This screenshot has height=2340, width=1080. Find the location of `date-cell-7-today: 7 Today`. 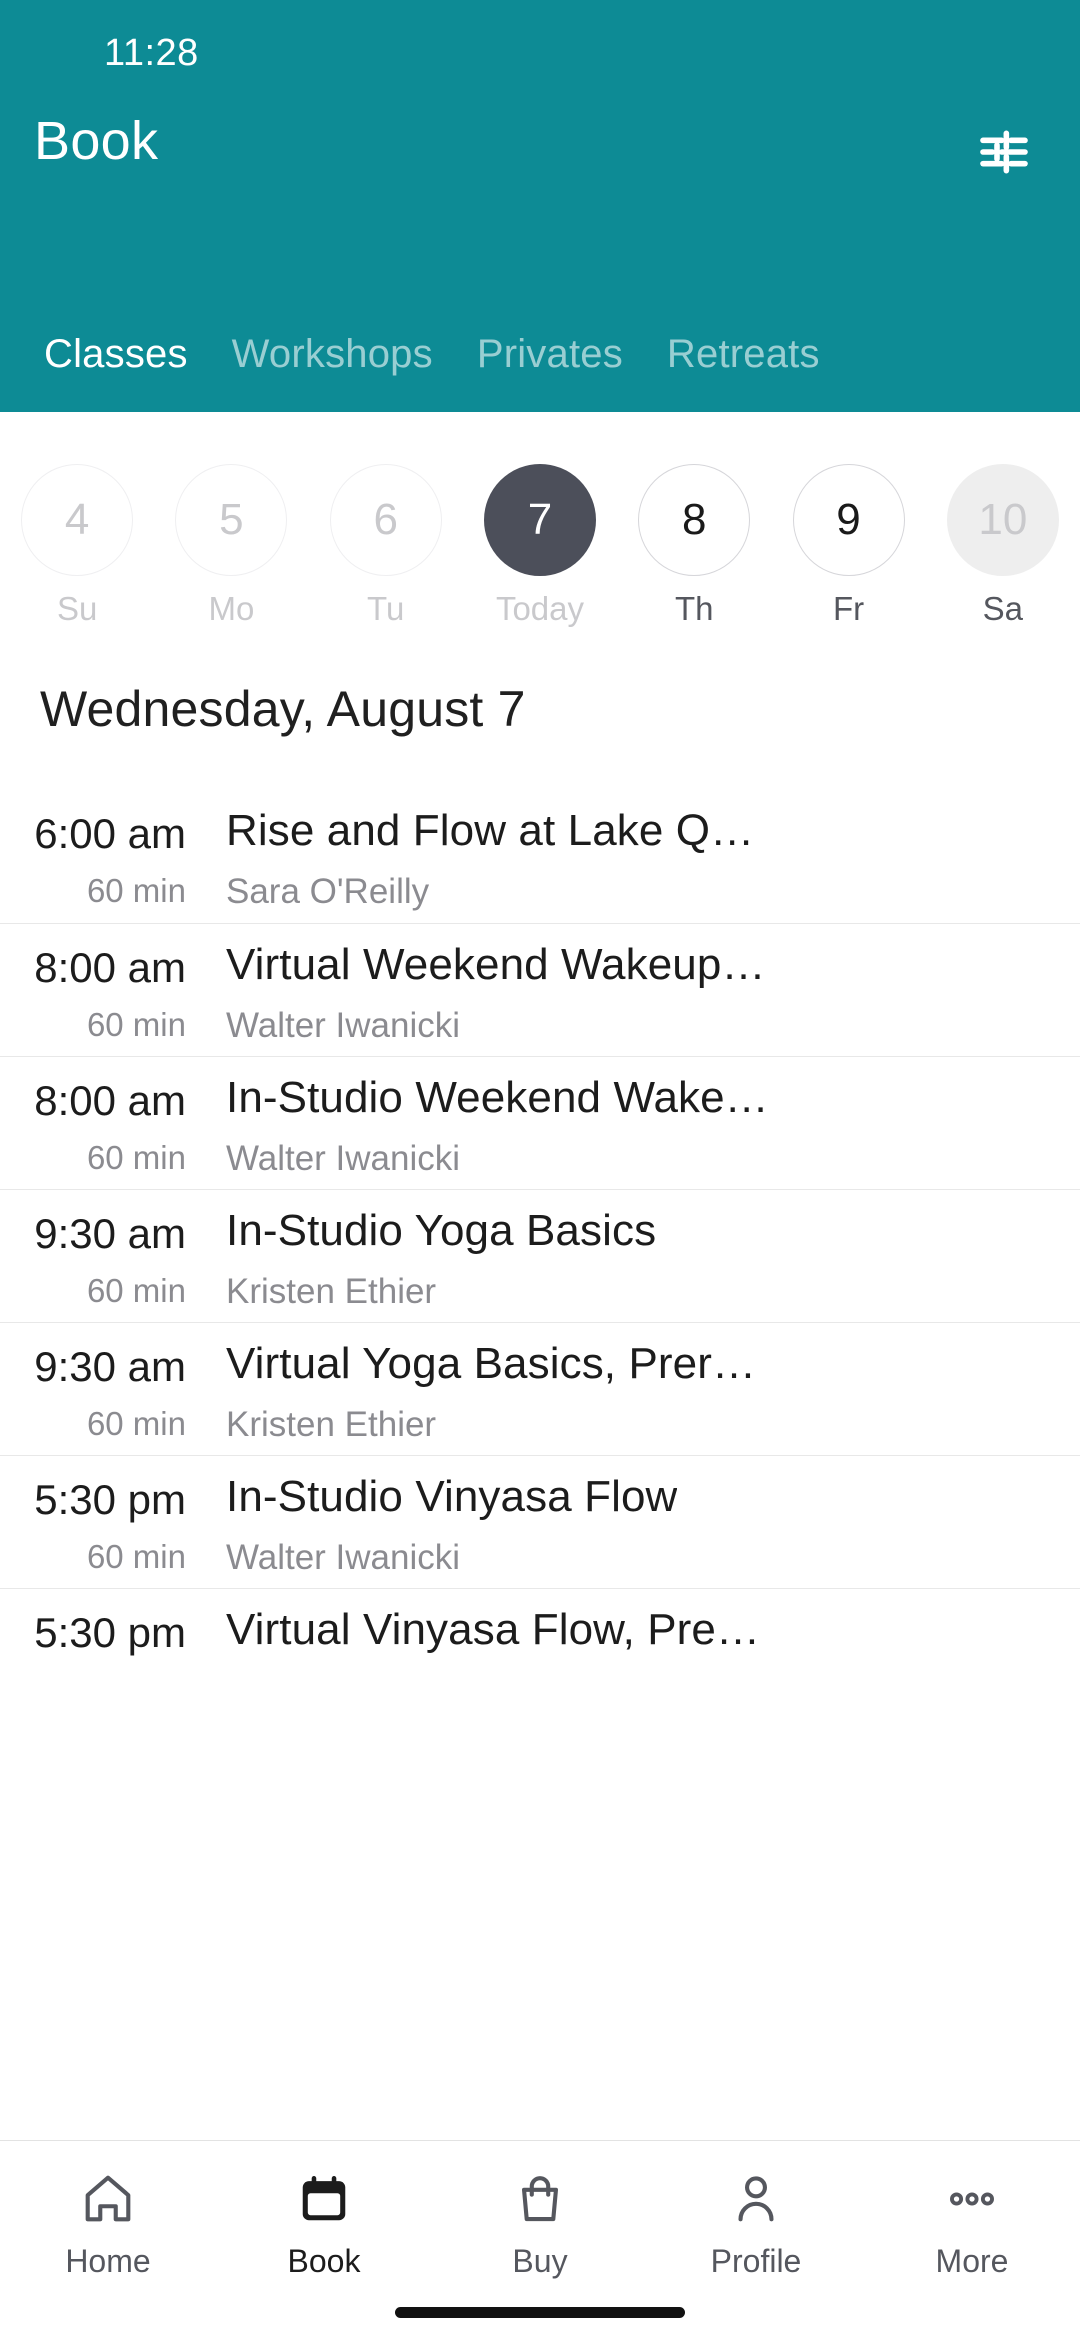

date-cell-7-today: 7 Today is located at coordinates (540, 546).